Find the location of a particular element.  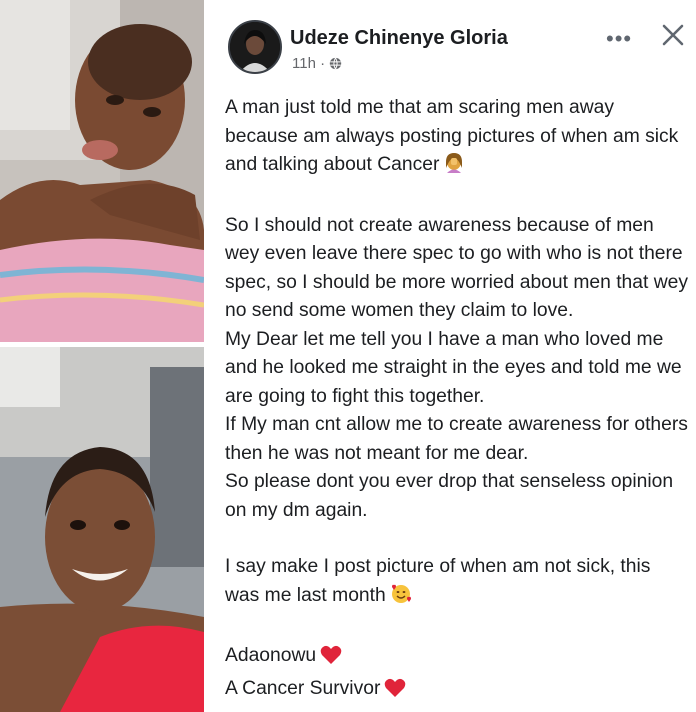

globe-icon is located at coordinates (335, 63).